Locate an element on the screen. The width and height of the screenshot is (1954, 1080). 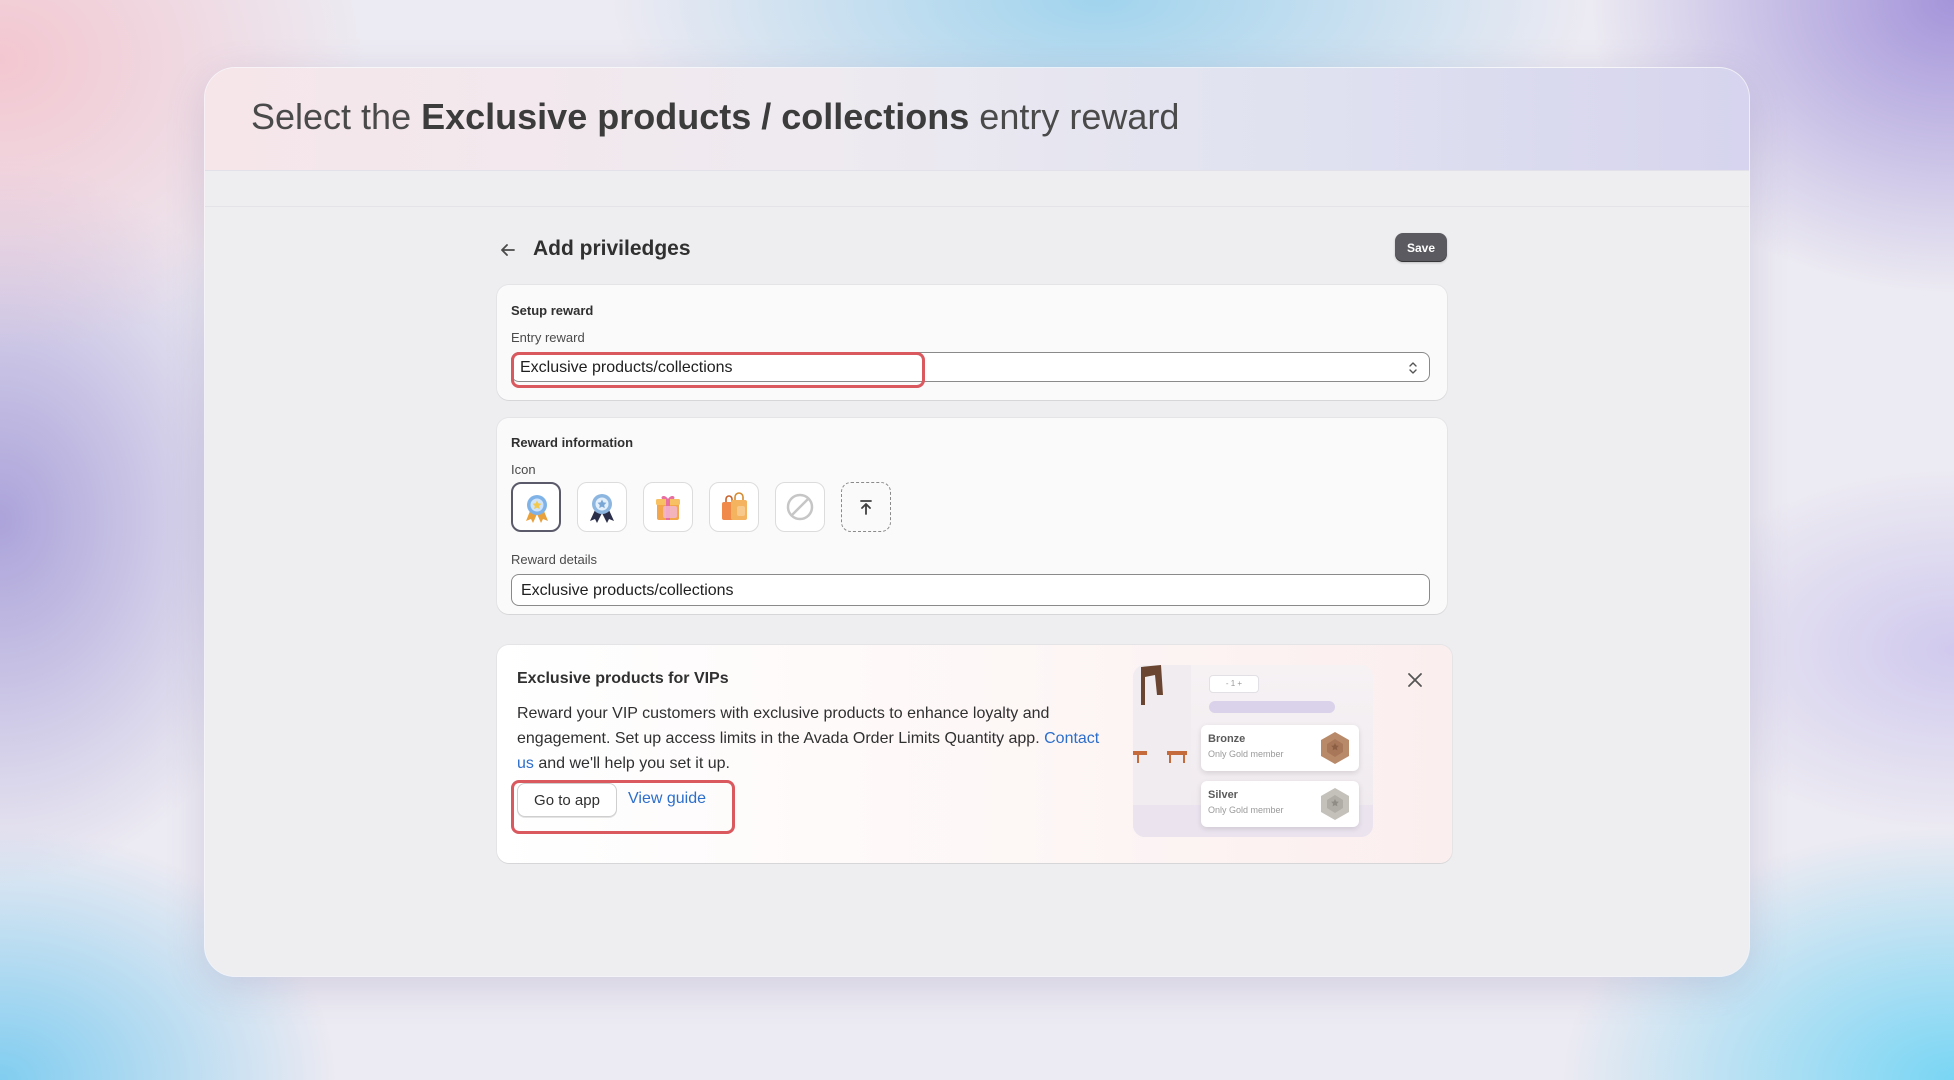
instruction-emphasis: Exclusive products / collections is located at coordinates (695, 116).